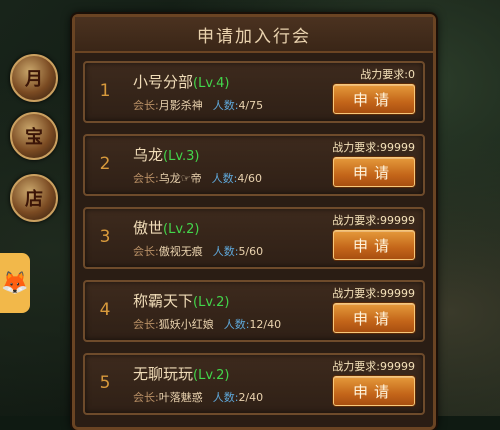  I want to click on guild-rank: 1, so click(105, 91).